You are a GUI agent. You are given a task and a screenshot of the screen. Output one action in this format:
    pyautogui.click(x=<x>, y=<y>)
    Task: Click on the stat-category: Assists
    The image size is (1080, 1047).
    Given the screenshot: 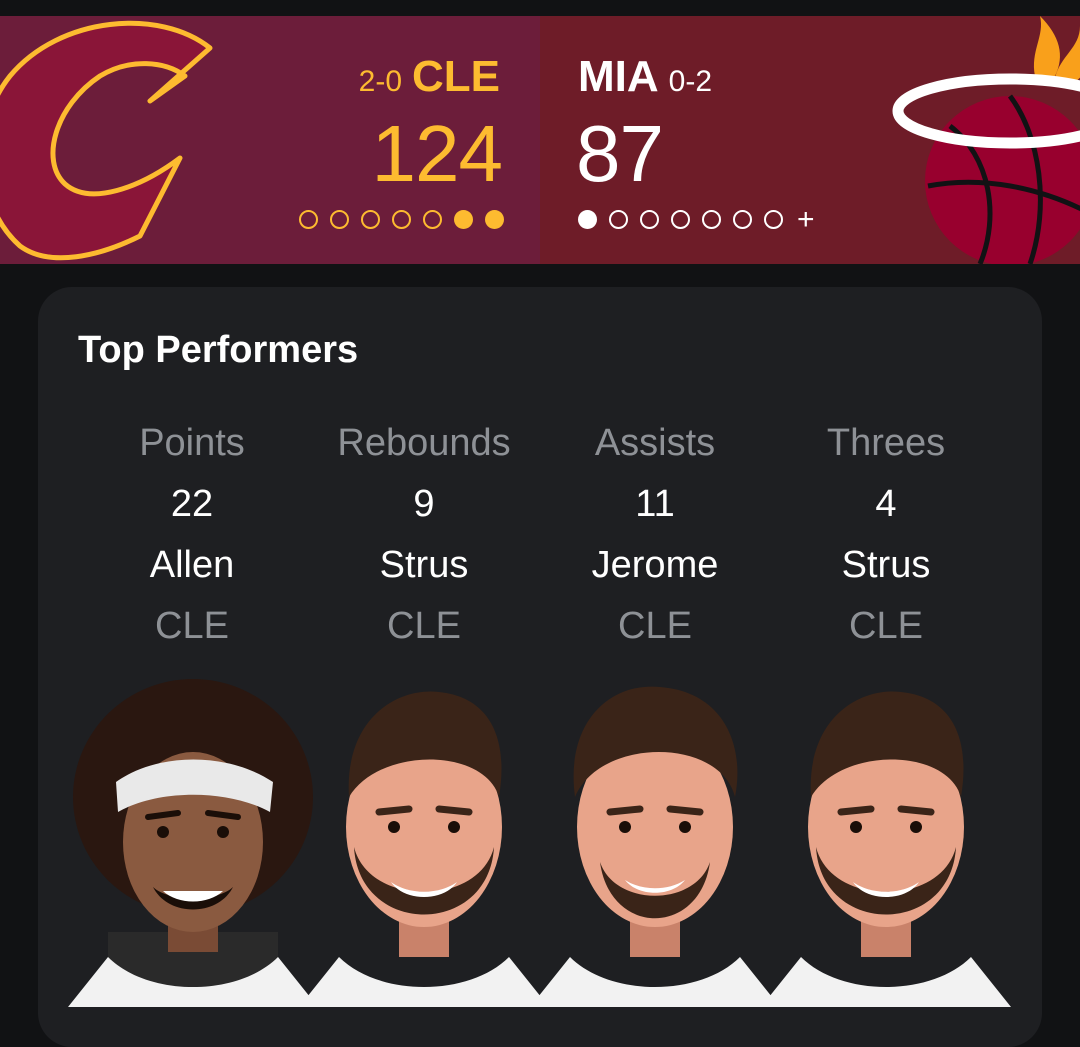 What is the action you would take?
    pyautogui.click(x=655, y=443)
    